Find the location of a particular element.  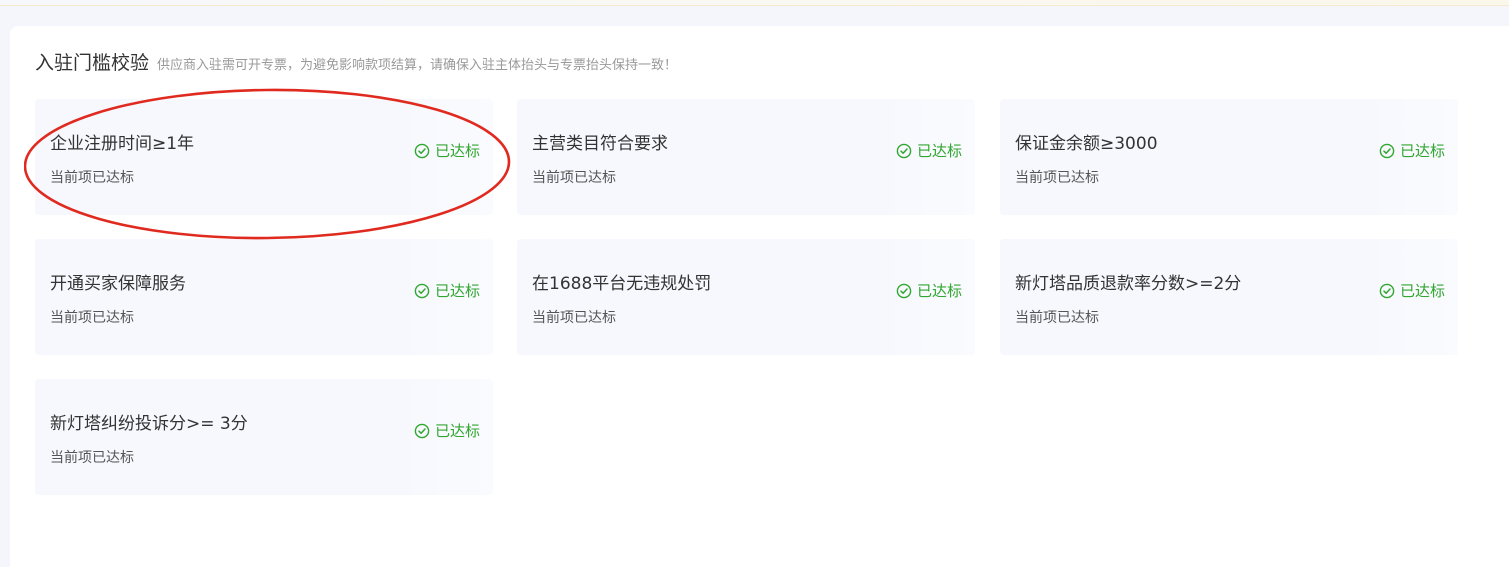

threshold-card-no-violations: 在1688平台无违规处罚 当前项已达标 已达标 is located at coordinates (746, 297).